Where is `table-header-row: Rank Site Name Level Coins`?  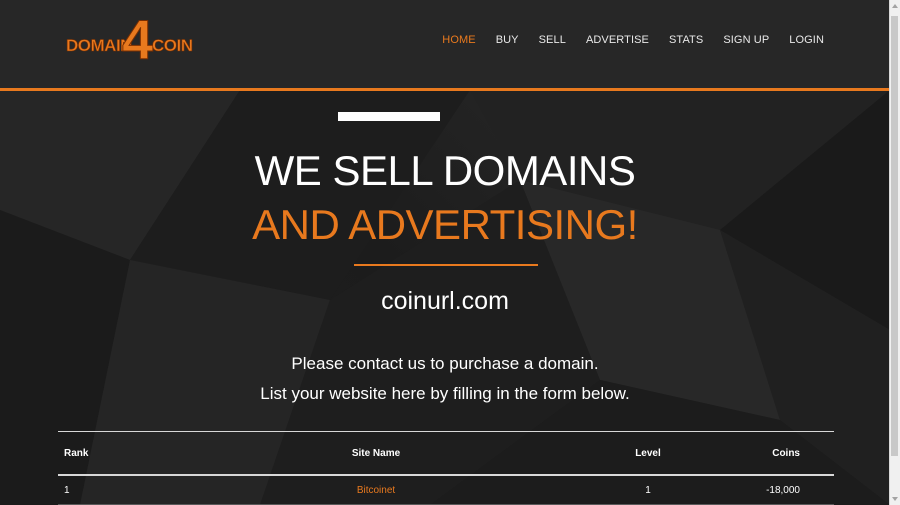
table-header-row: Rank Site Name Level Coins is located at coordinates (446, 454).